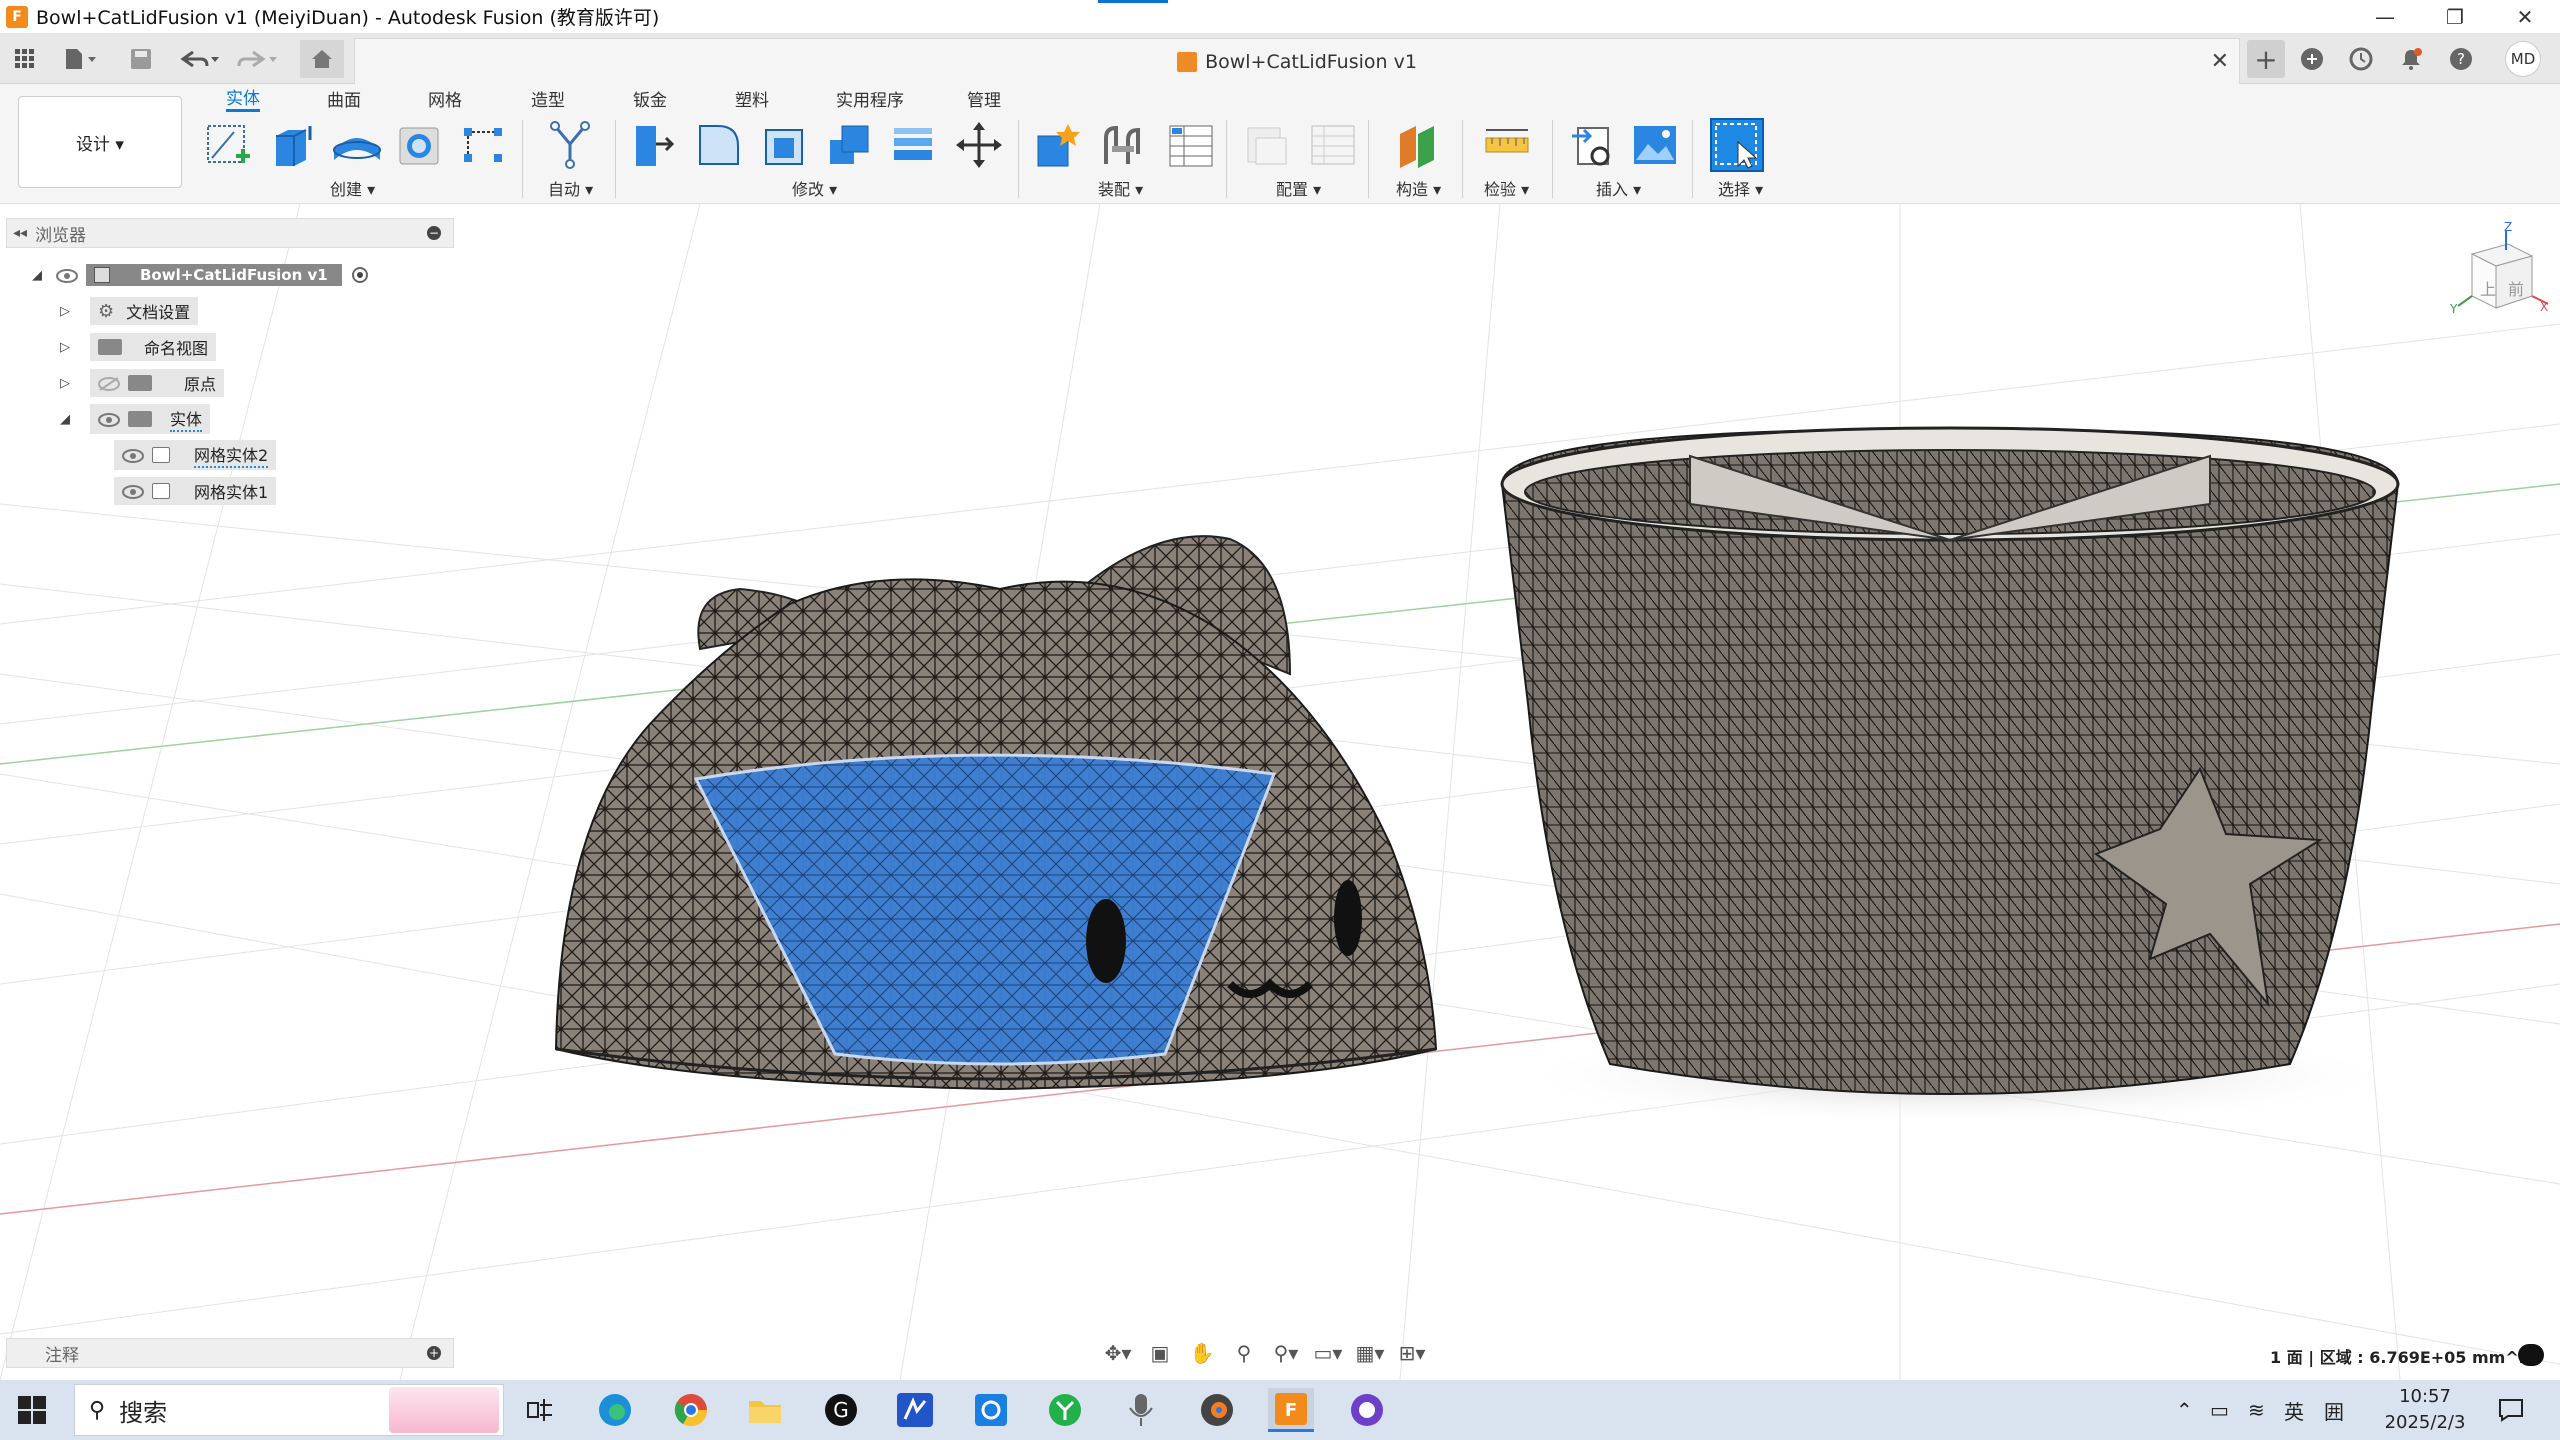  Describe the element at coordinates (2361, 59) in the screenshot. I see `job-status-icon` at that location.